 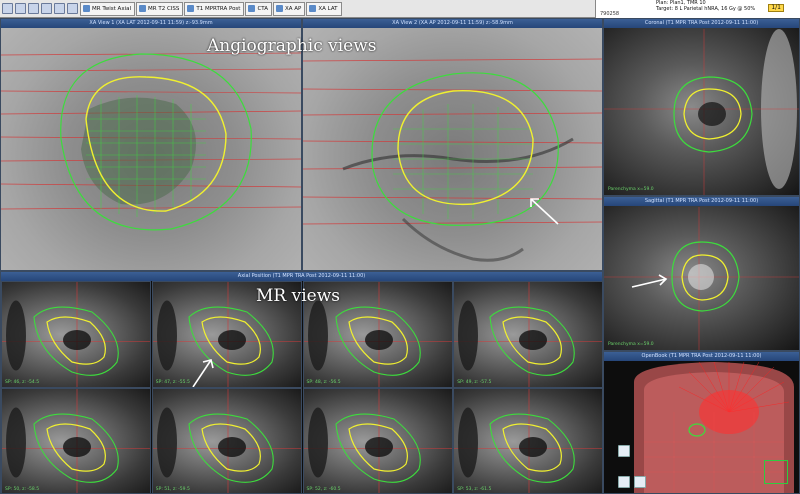 I want to click on tile-position-label: SP: 47, z: -55.5, so click(x=172, y=382).